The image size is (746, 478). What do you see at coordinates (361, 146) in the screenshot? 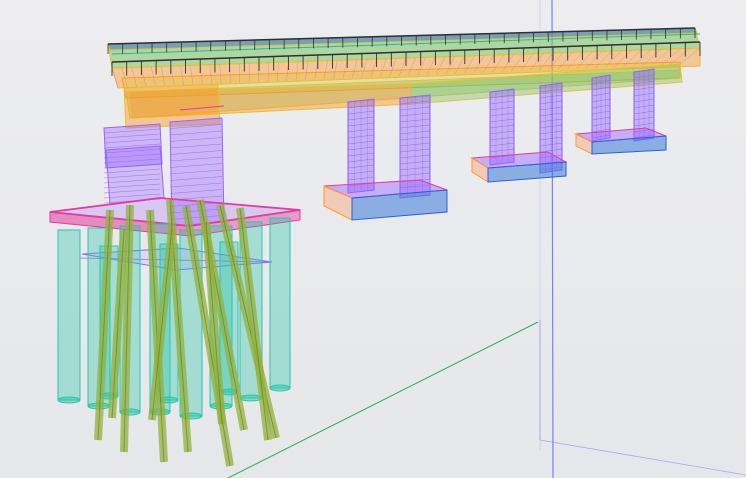
I see `pier-1a` at bounding box center [361, 146].